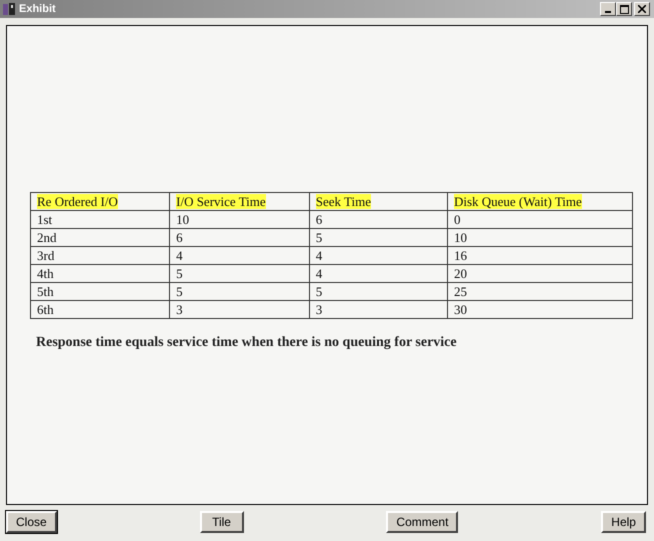  I want to click on maximize-button, so click(624, 9).